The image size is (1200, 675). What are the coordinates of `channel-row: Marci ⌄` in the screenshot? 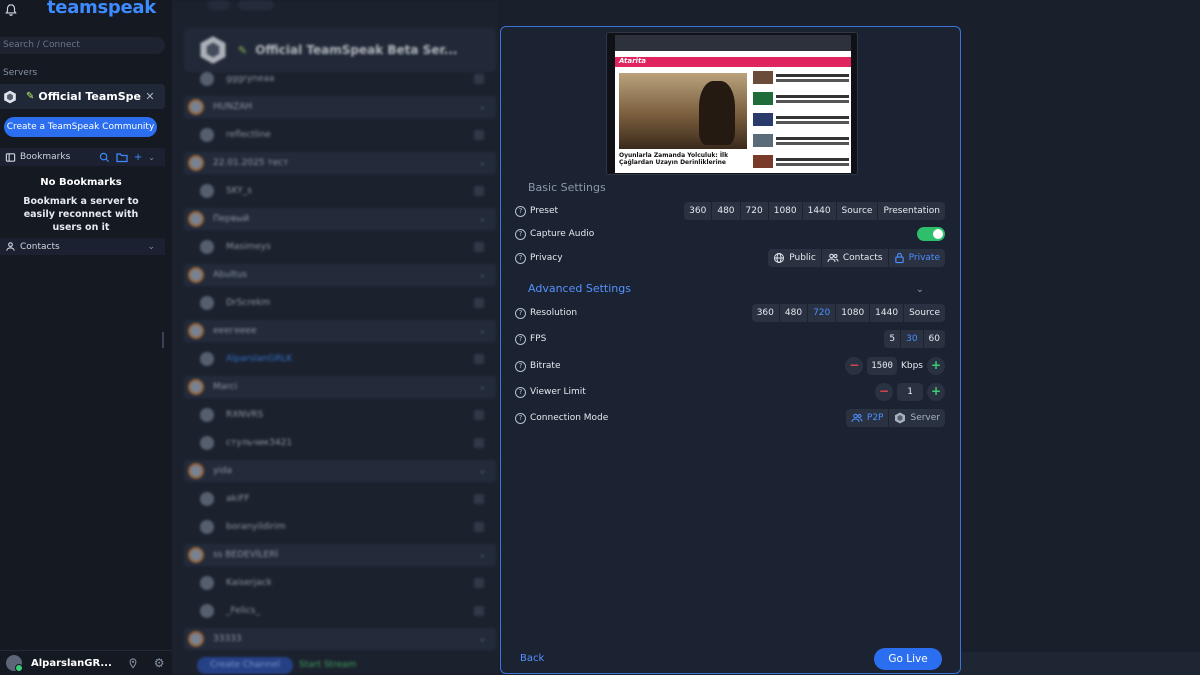 It's located at (340, 387).